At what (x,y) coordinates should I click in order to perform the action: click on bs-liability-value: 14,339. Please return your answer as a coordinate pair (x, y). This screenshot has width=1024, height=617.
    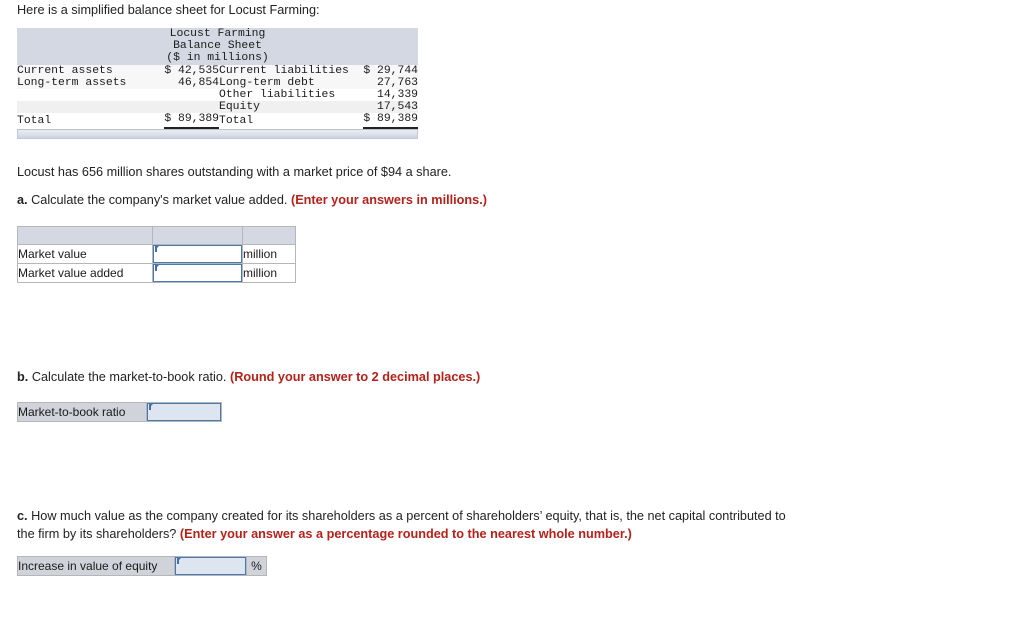
    Looking at the image, I should click on (385, 95).